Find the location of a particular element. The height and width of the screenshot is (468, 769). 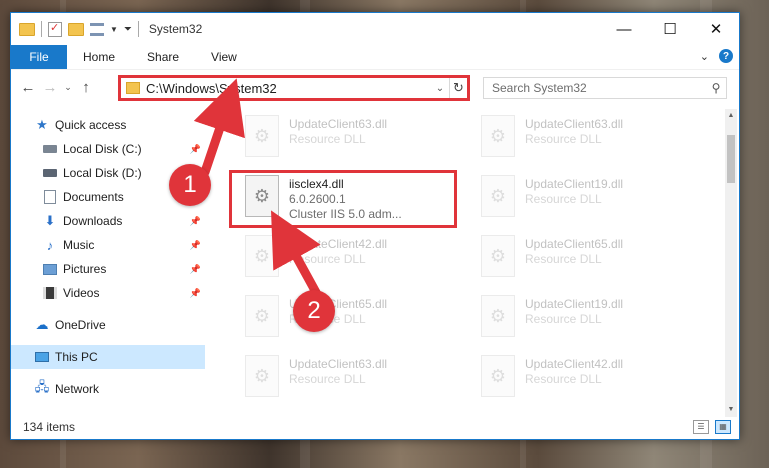

address-dropdown-icon: ⌄ is located at coordinates (440, 88).